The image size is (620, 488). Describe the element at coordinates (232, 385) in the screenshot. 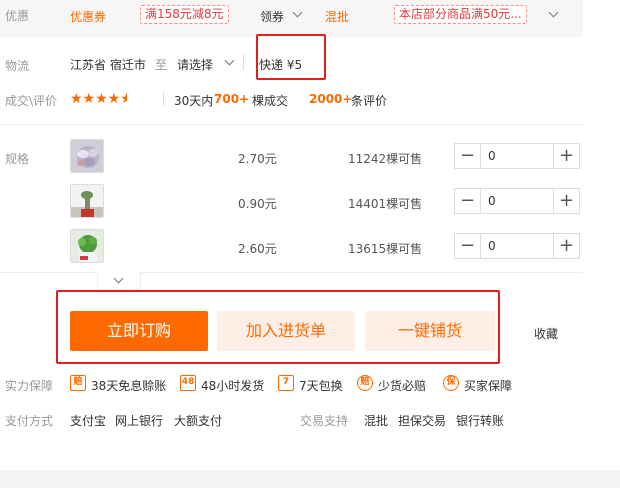

I see `guarantee-item: 48小时发货` at that location.